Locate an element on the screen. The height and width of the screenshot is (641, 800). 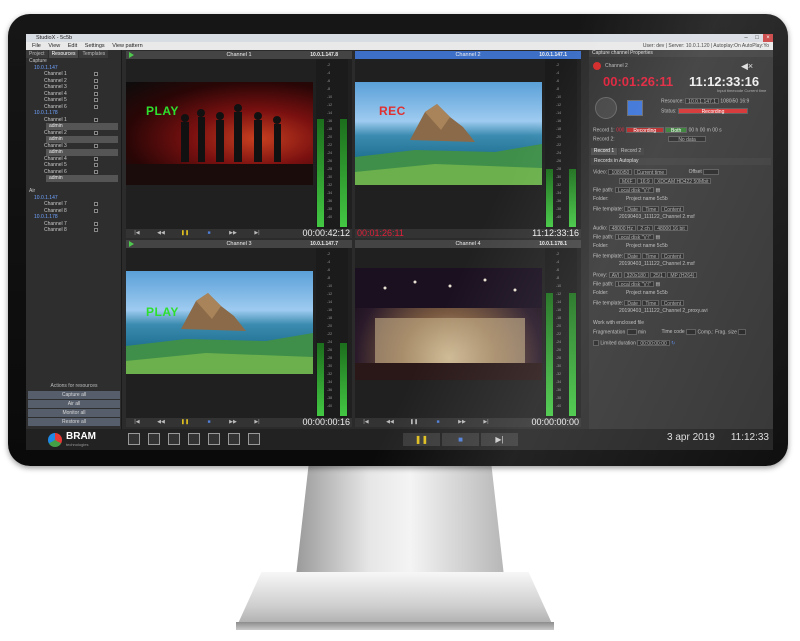
timecode-field is located at coordinates (691, 332).